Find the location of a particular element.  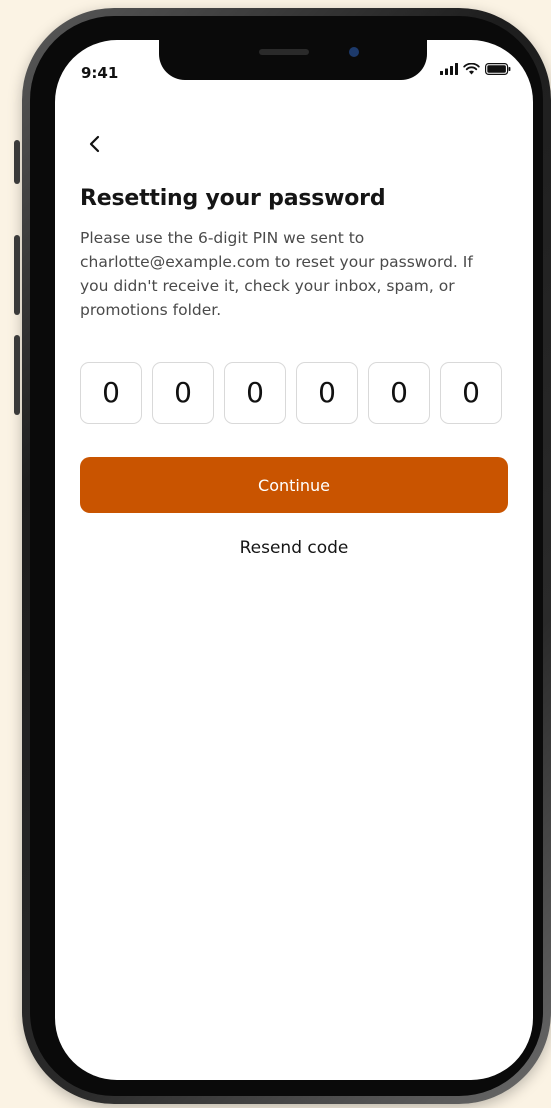

back-button is located at coordinates (95, 144).